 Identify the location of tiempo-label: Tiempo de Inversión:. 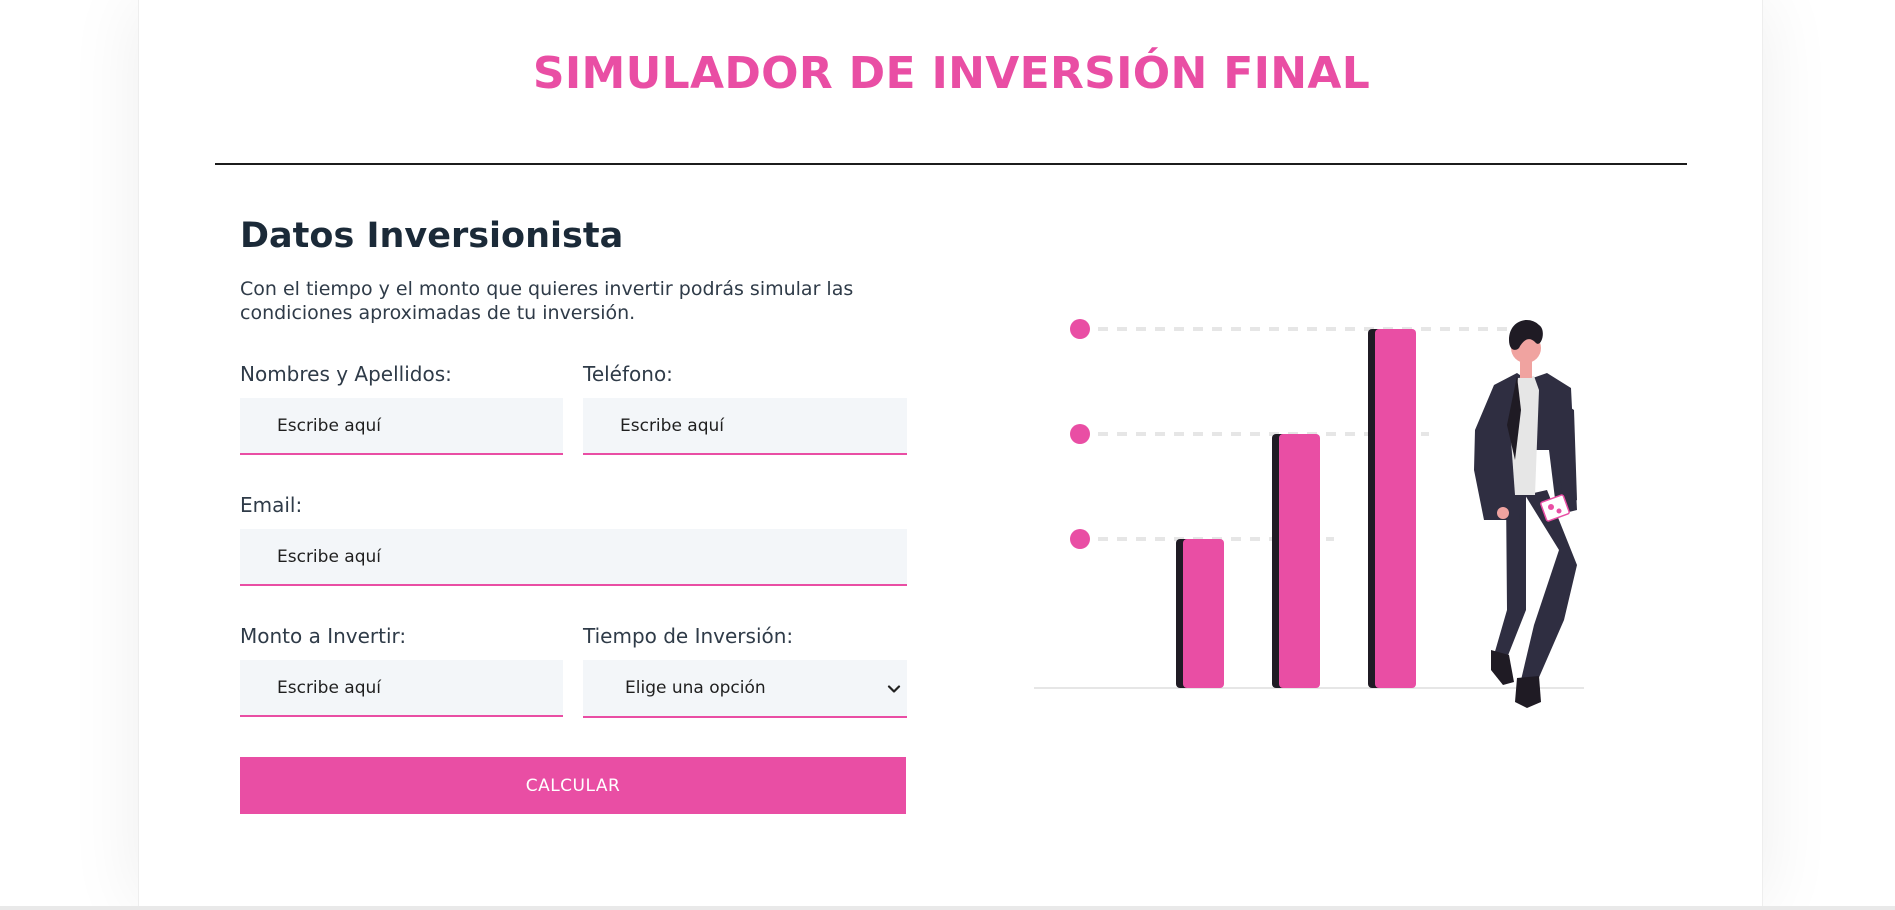
(688, 636).